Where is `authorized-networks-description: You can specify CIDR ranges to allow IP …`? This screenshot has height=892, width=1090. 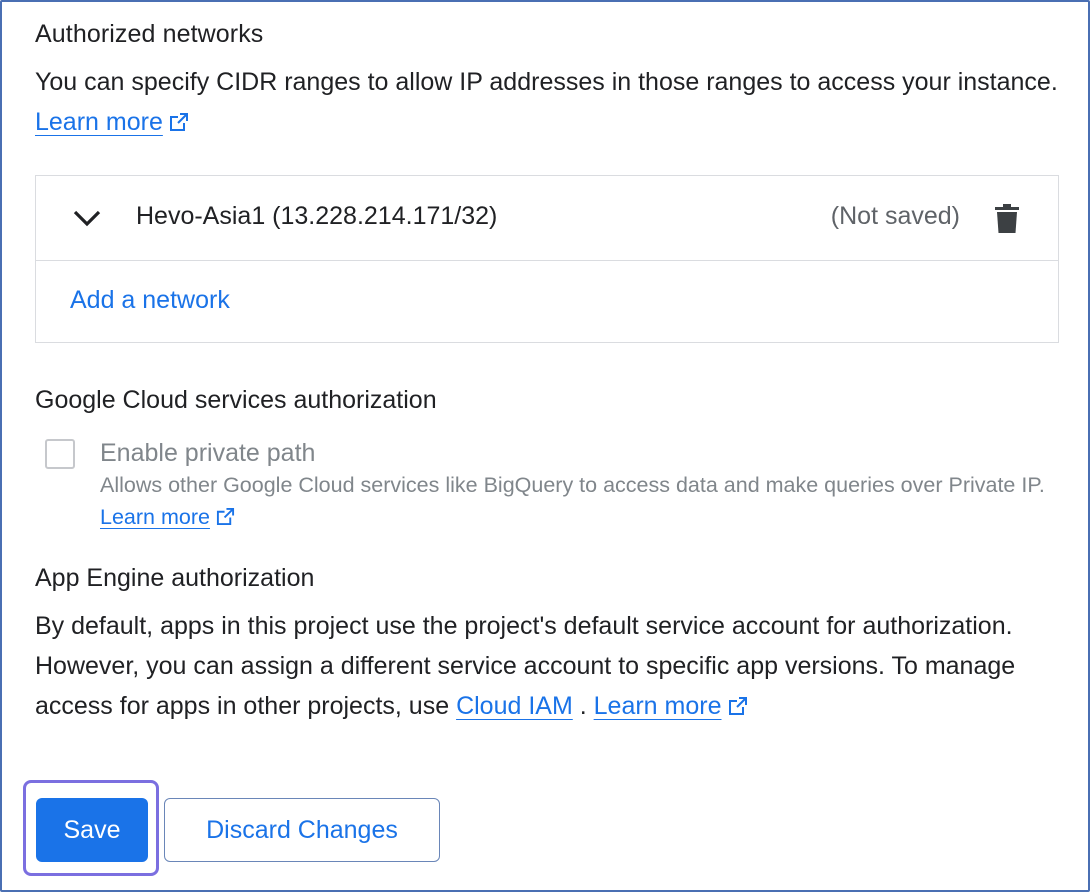
authorized-networks-description: You can specify CIDR ranges to allow IP … is located at coordinates (550, 102).